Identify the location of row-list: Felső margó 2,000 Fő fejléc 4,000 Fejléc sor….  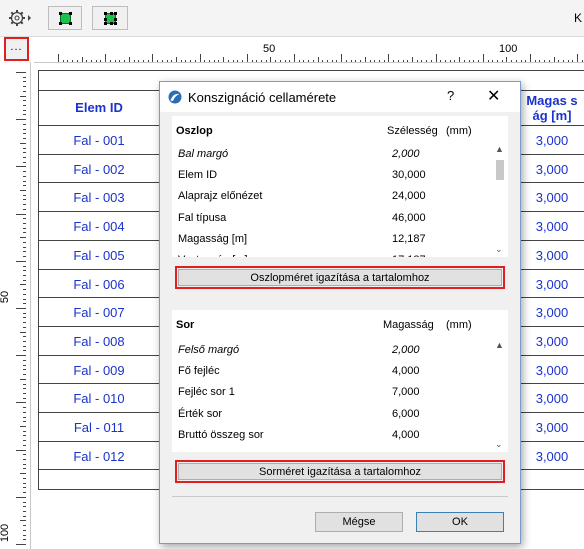
(332, 396).